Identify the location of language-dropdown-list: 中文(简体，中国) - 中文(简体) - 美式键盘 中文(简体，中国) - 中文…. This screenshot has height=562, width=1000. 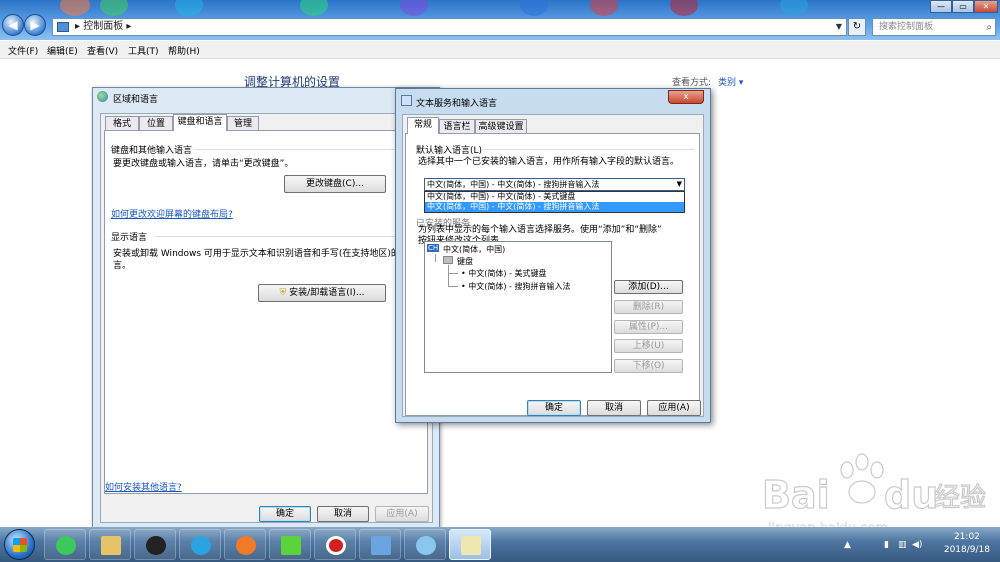
(554, 202).